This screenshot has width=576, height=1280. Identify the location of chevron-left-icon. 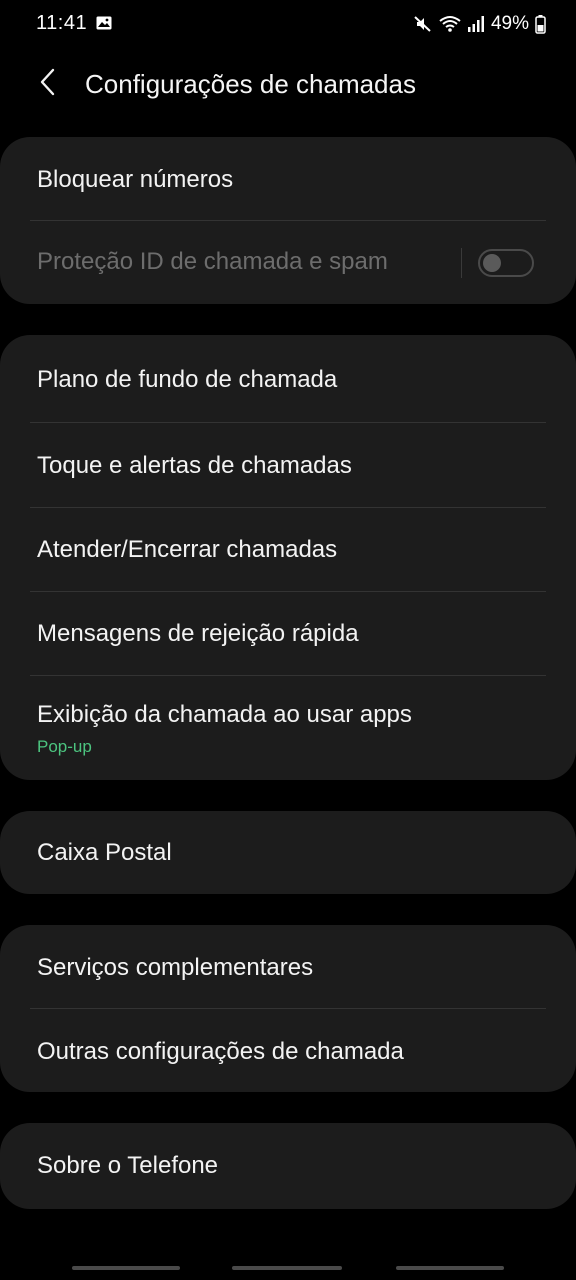
(48, 84).